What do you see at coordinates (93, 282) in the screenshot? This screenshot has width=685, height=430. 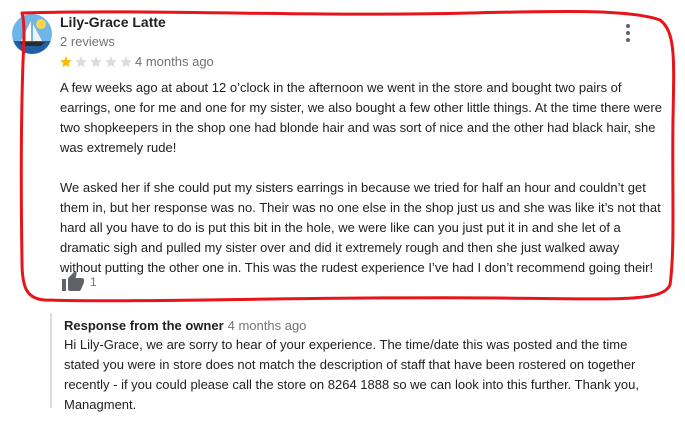 I see `like-count: 1` at bounding box center [93, 282].